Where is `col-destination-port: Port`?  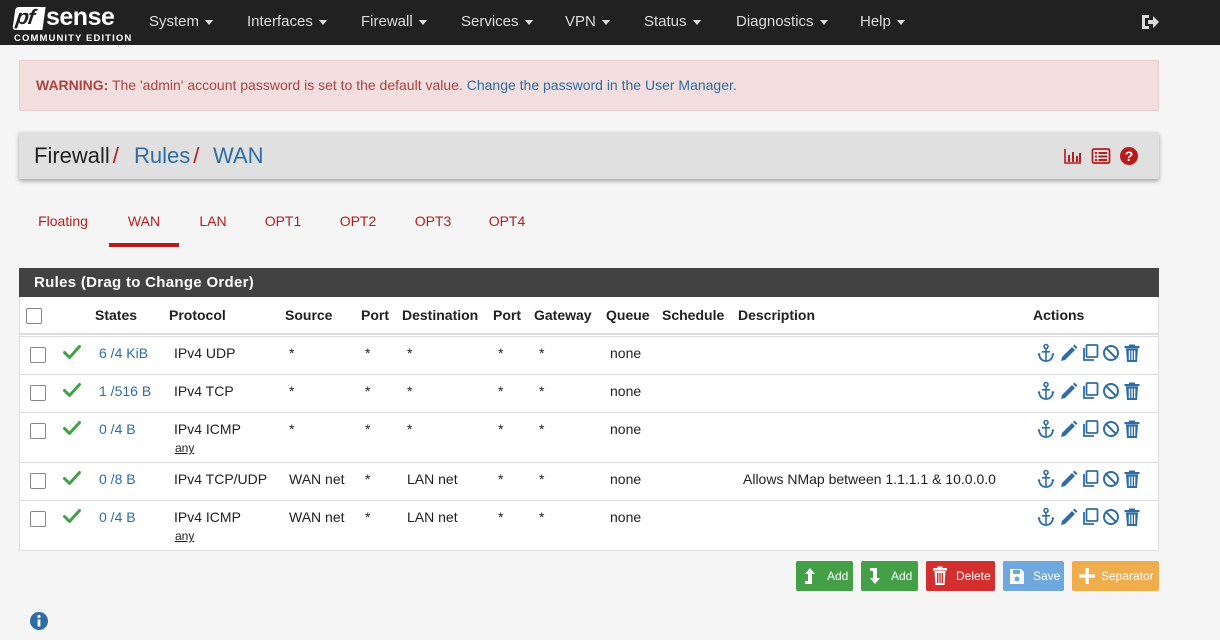 col-destination-port: Port is located at coordinates (507, 315).